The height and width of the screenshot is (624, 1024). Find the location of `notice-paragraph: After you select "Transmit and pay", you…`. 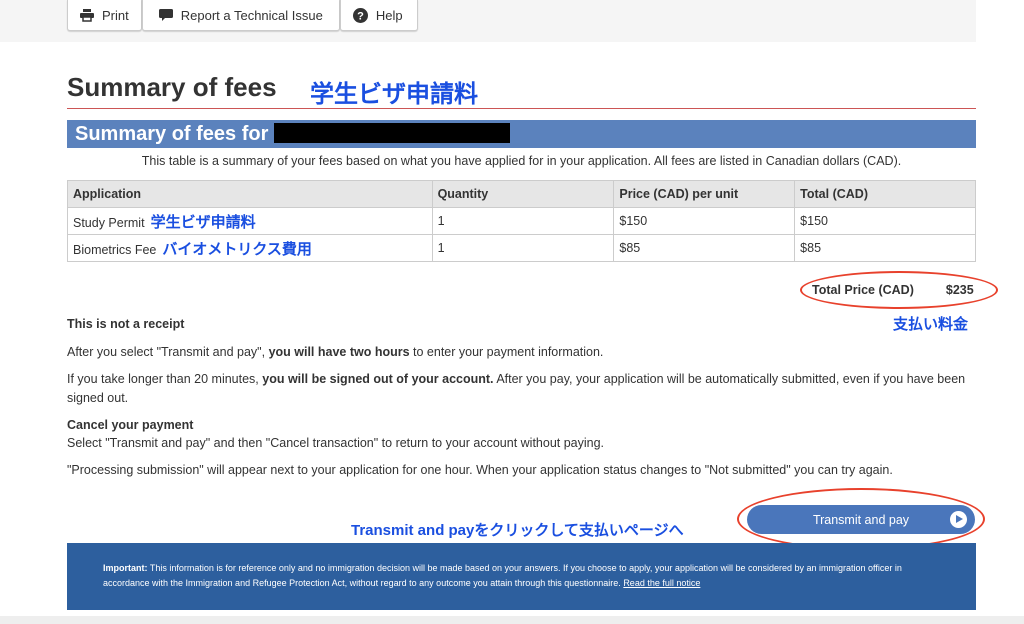

notice-paragraph: After you select "Transmit and pay", you… is located at coordinates (519, 352).